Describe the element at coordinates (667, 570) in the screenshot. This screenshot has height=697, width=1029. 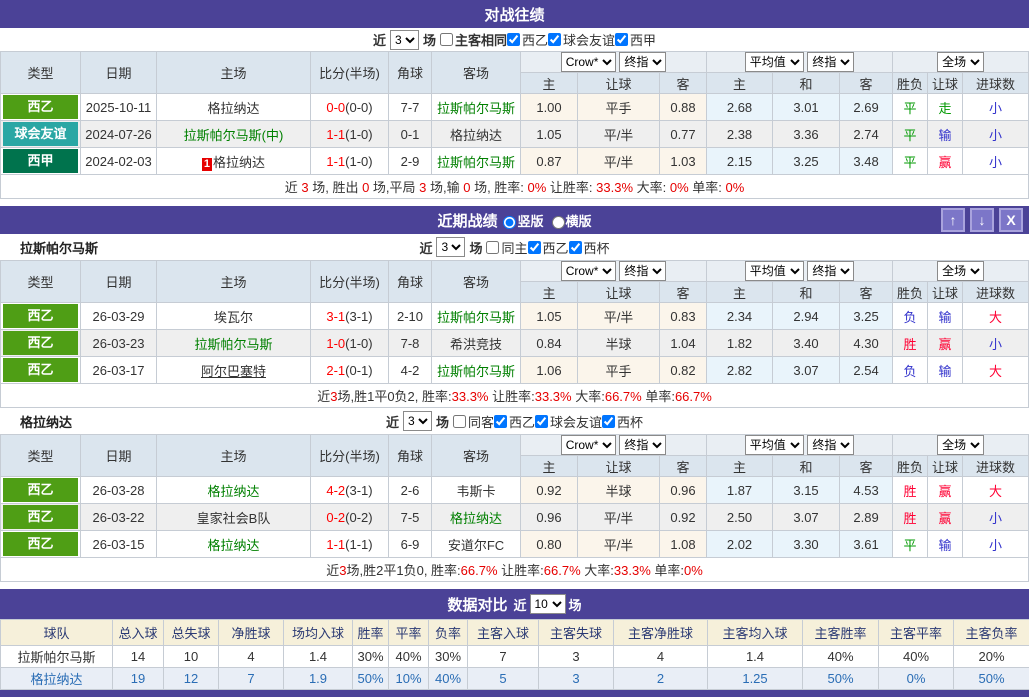
I see `summary-text: 单率:` at that location.